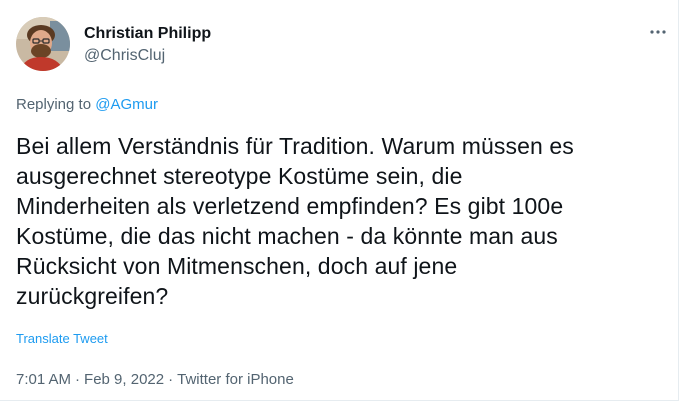 The width and height of the screenshot is (680, 402). I want to click on more-options-button, so click(658, 32).